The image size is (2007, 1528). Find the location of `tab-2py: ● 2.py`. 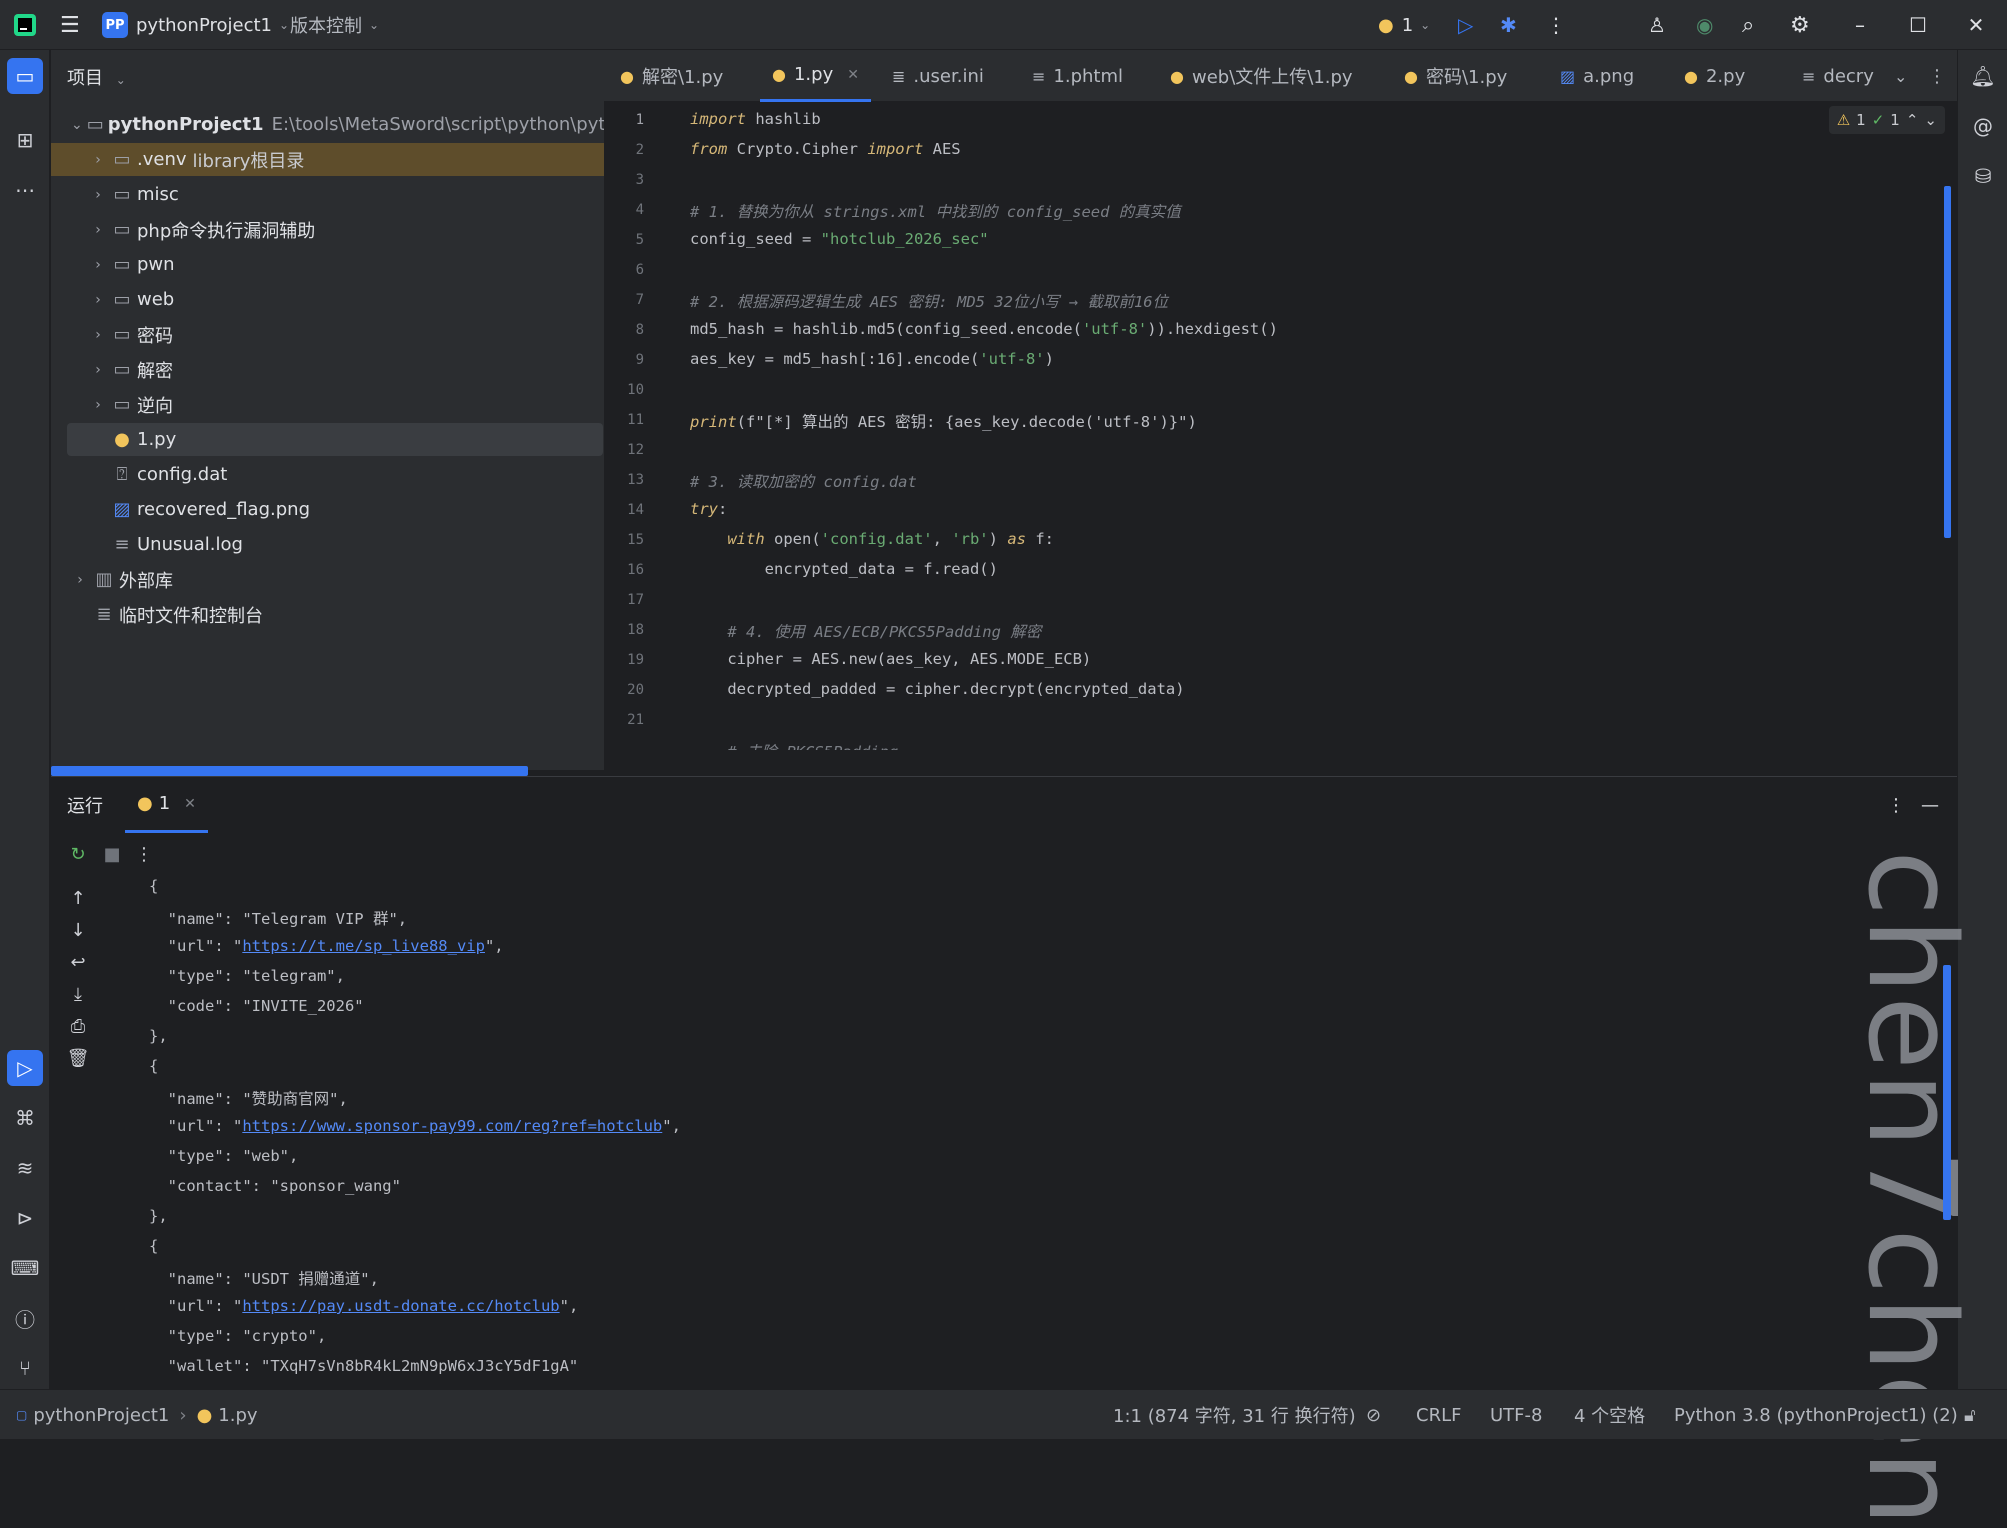

tab-2py: ● 2.py is located at coordinates (1714, 76).